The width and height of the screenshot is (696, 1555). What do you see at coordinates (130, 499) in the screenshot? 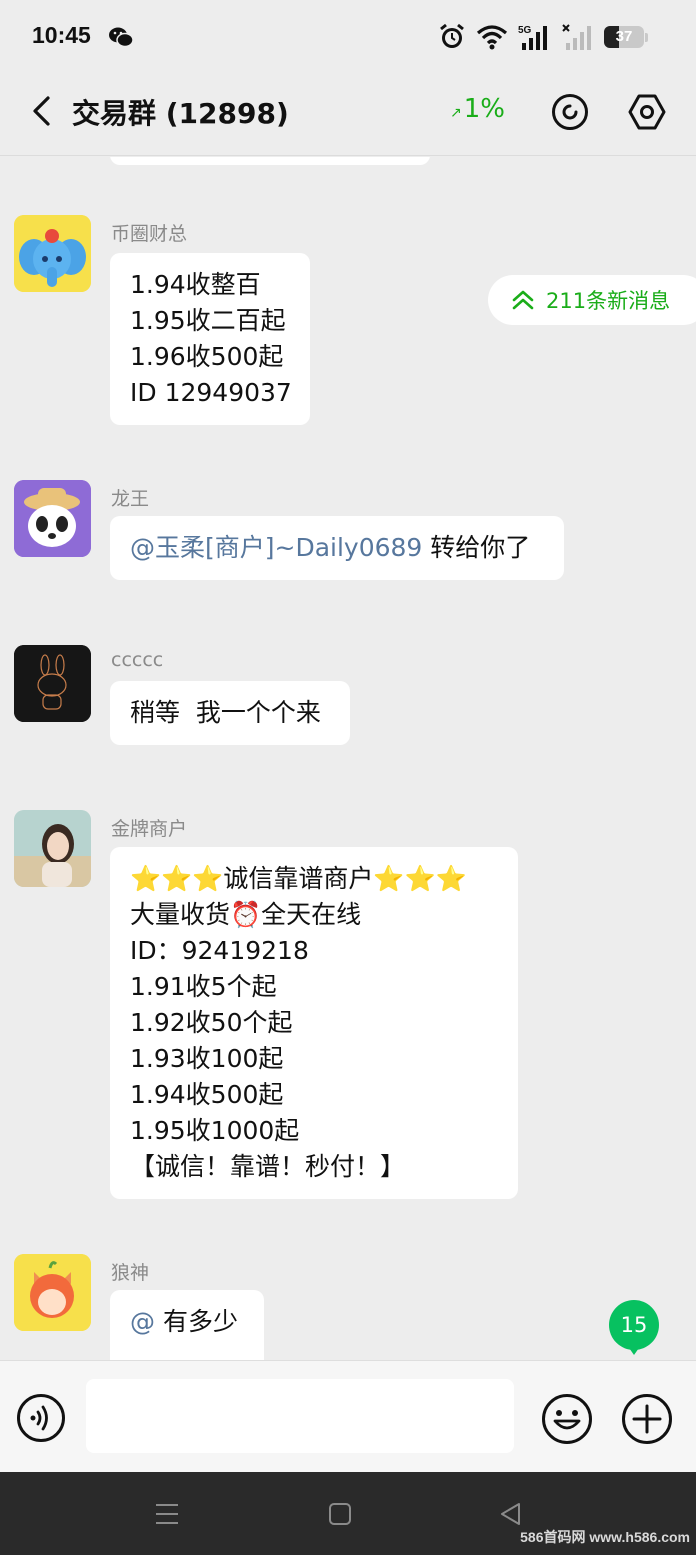
I see `sender-name: 龙王` at bounding box center [130, 499].